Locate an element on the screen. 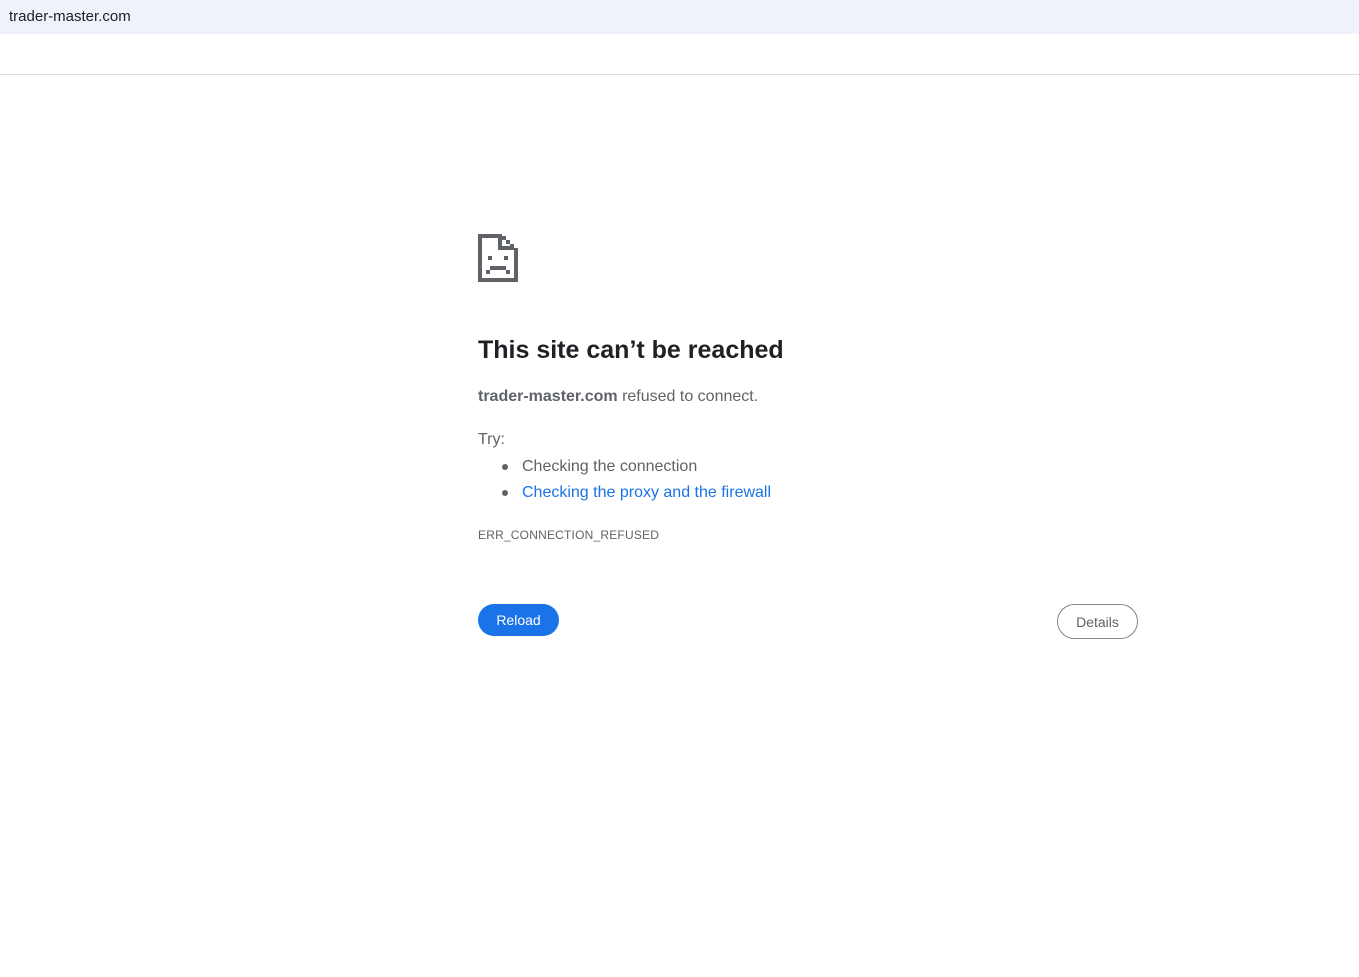 This screenshot has height=977, width=1359. error-code: ERR_CONNECTION_REFUSED is located at coordinates (569, 535).